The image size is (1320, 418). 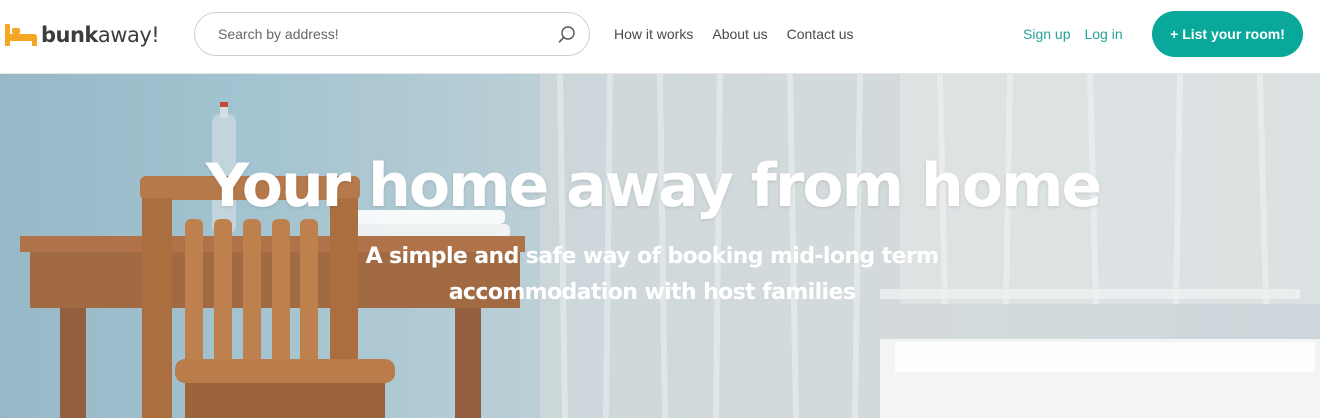 I want to click on login-link: Log in, so click(x=1103, y=34).